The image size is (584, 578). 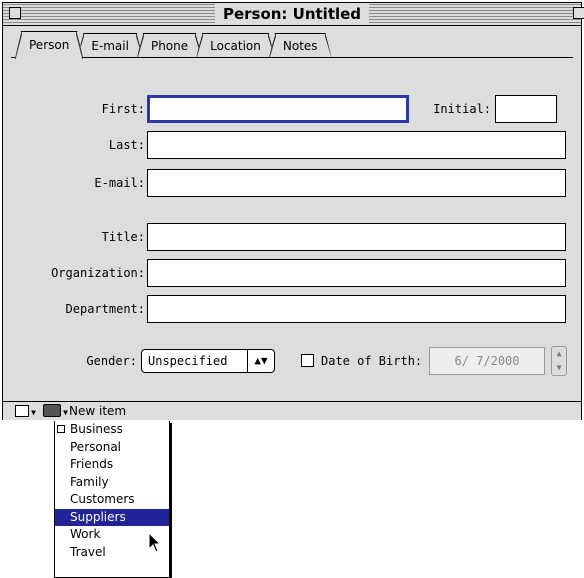 I want to click on tab-email: E-mail, so click(x=110, y=45).